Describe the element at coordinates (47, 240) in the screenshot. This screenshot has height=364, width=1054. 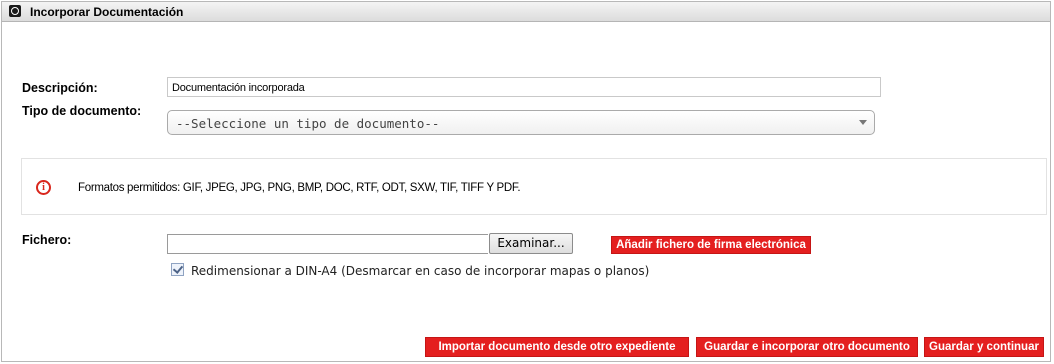
I see `file-label: Fichero:` at that location.